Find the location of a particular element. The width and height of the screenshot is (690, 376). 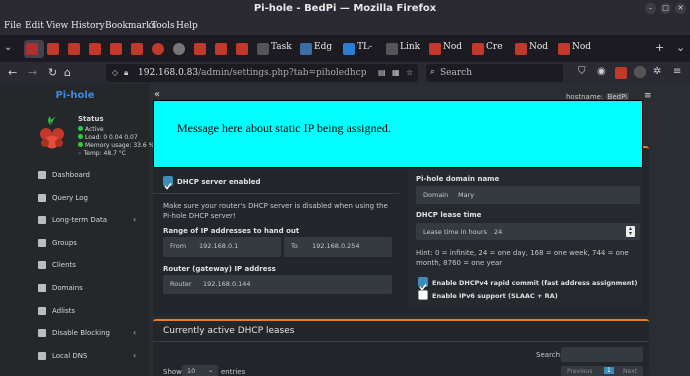

tab-bar: ⌄ Task Edg TL- Link Nod Cre Nod Nod + ⌄ is located at coordinates (345, 48).